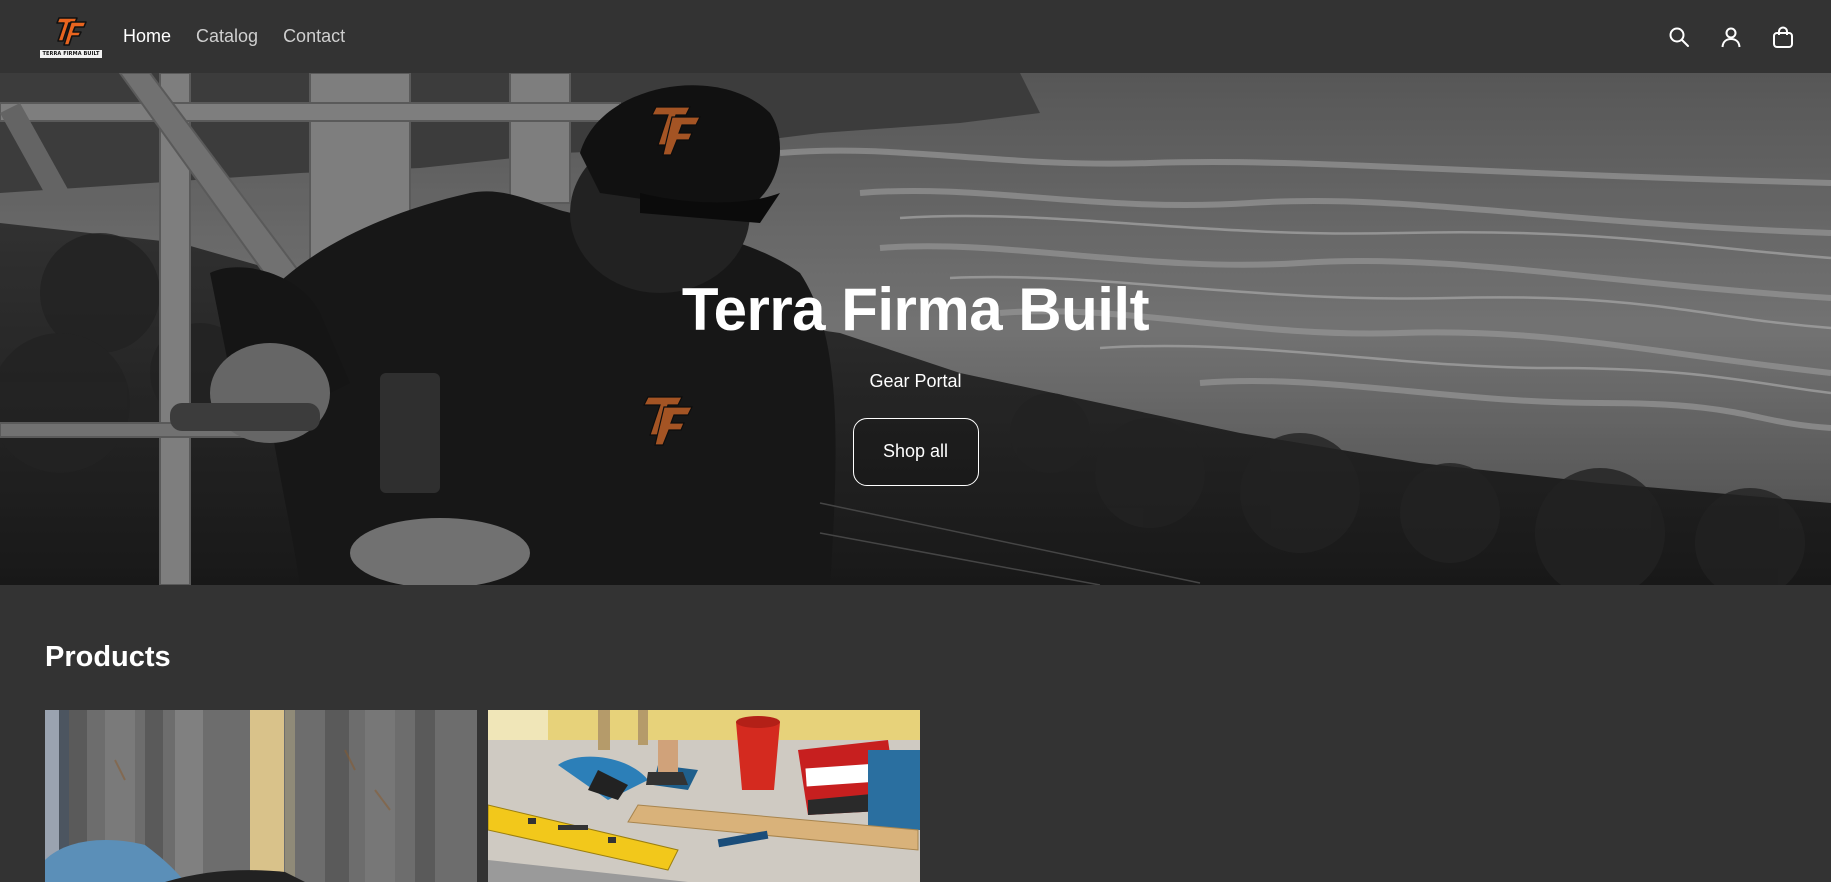 The width and height of the screenshot is (1831, 882). Describe the element at coordinates (915, 36) in the screenshot. I see `site-header: TERRA FIRMA BUILT Home Catalog Contact` at that location.